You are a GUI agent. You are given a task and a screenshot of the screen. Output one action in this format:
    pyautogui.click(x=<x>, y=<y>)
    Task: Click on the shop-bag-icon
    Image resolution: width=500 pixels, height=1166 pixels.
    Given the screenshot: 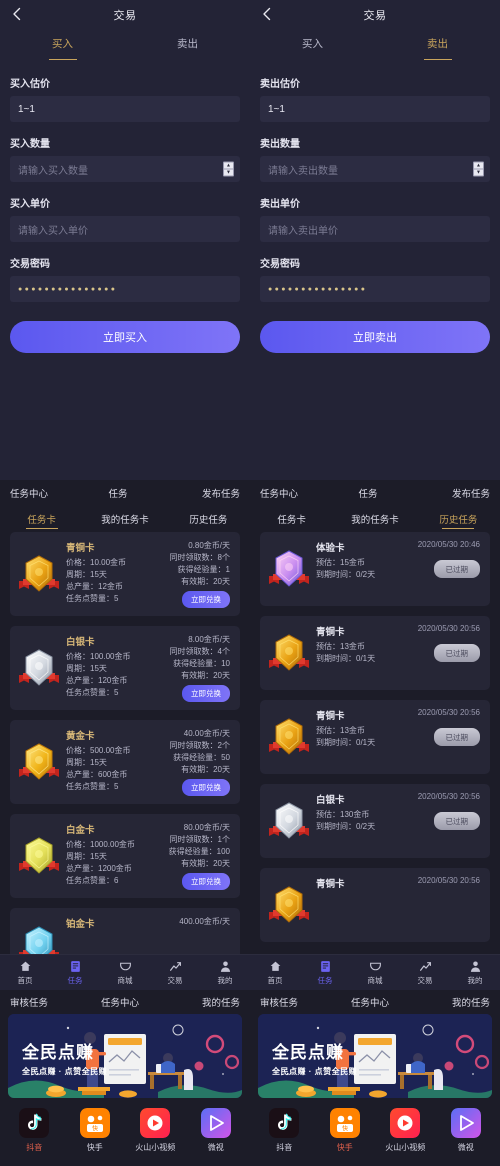 What is the action you would take?
    pyautogui.click(x=375, y=966)
    